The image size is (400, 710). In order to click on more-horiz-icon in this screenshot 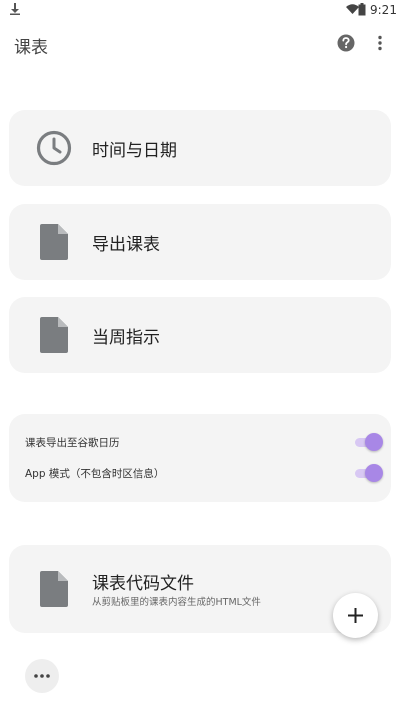, I will do `click(42, 676)`.